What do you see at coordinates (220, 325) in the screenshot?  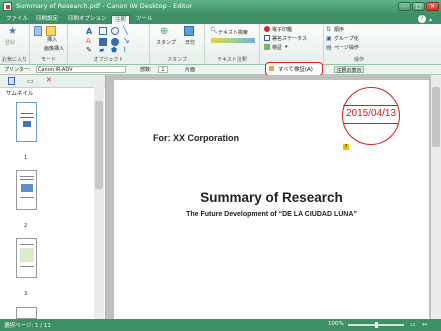 I see `status-bar: 選択ページ: 1 / 11 100% ▭ ↔` at bounding box center [220, 325].